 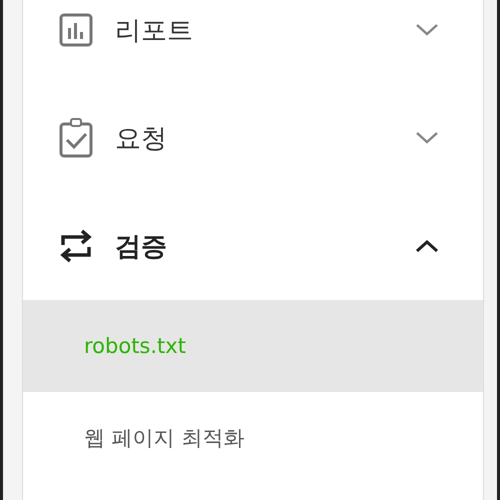 What do you see at coordinates (427, 246) in the screenshot?
I see `chevron-up-icon` at bounding box center [427, 246].